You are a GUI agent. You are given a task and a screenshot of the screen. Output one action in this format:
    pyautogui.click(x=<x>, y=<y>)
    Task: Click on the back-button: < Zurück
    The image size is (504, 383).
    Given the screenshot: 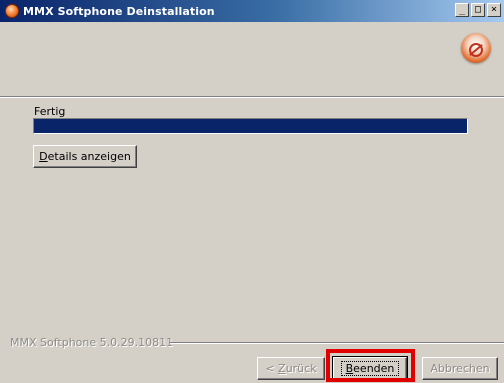 What is the action you would take?
    pyautogui.click(x=291, y=368)
    